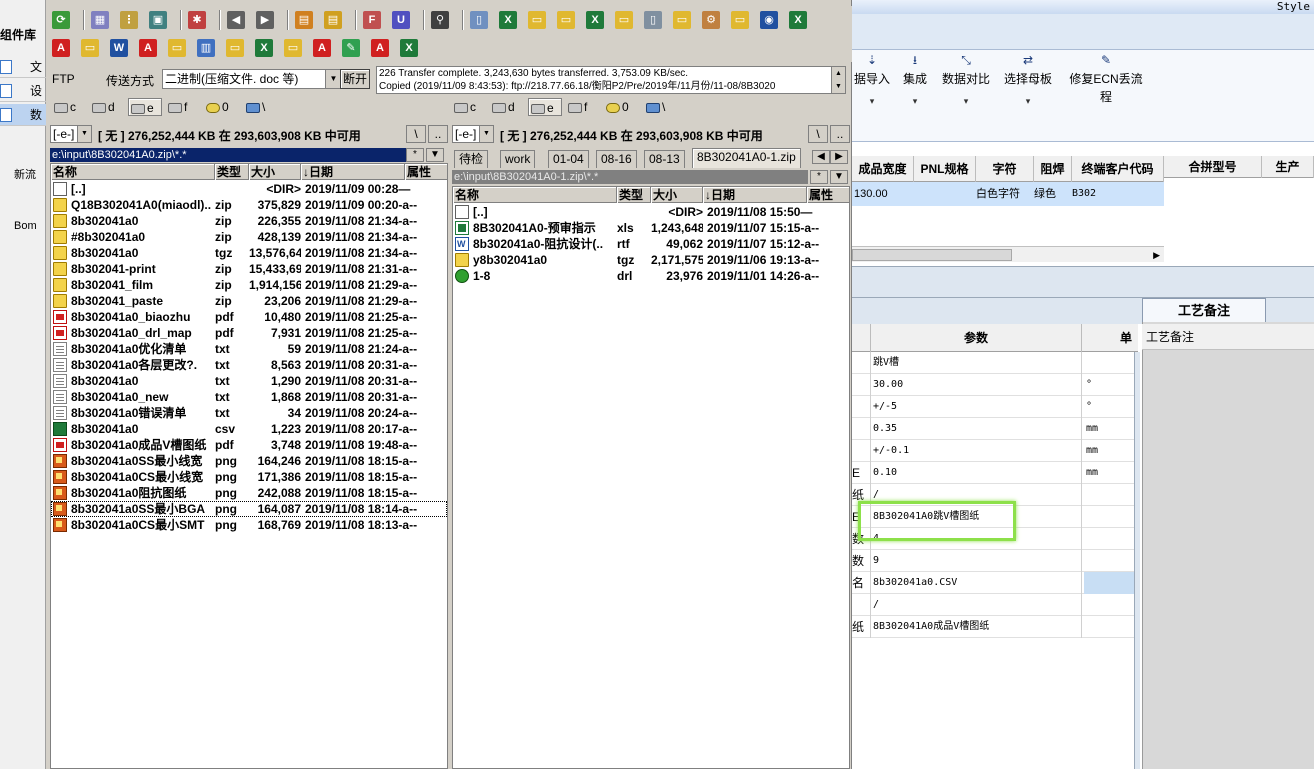 Image resolution: width=1314 pixels, height=769 pixels. I want to click on param-value: +/-0.1, so click(976, 451).